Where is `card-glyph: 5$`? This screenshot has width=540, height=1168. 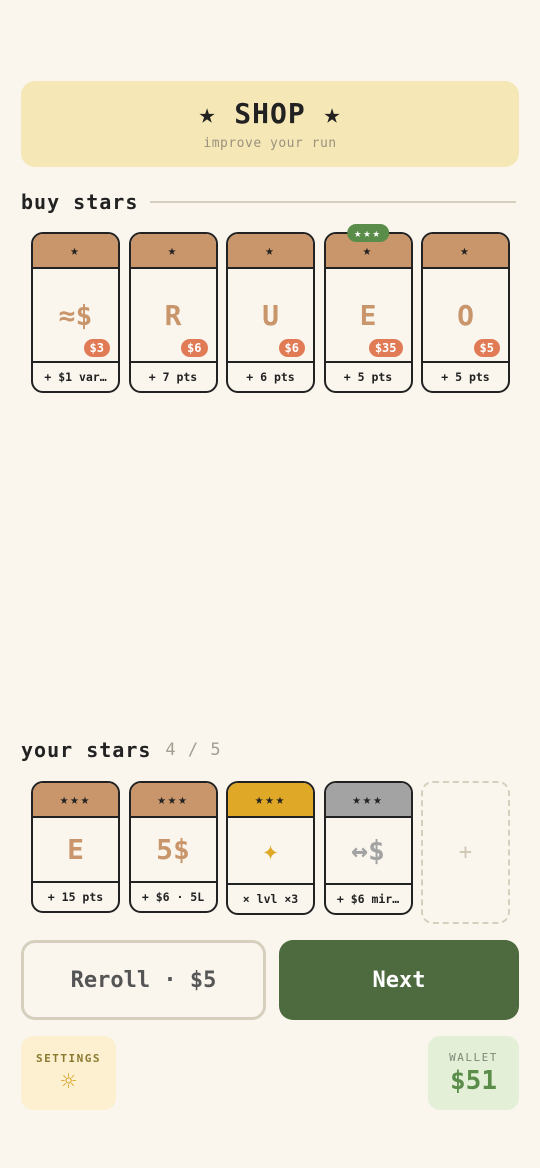
card-glyph: 5$ is located at coordinates (173, 849).